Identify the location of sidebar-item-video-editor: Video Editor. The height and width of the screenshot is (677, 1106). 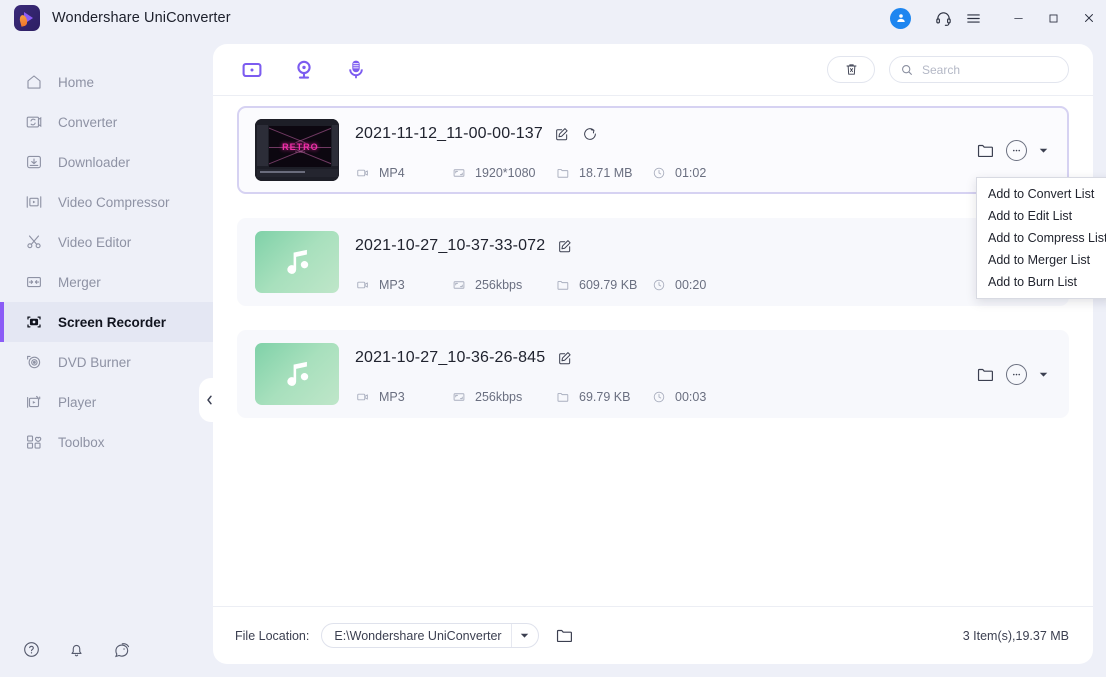
(106, 242).